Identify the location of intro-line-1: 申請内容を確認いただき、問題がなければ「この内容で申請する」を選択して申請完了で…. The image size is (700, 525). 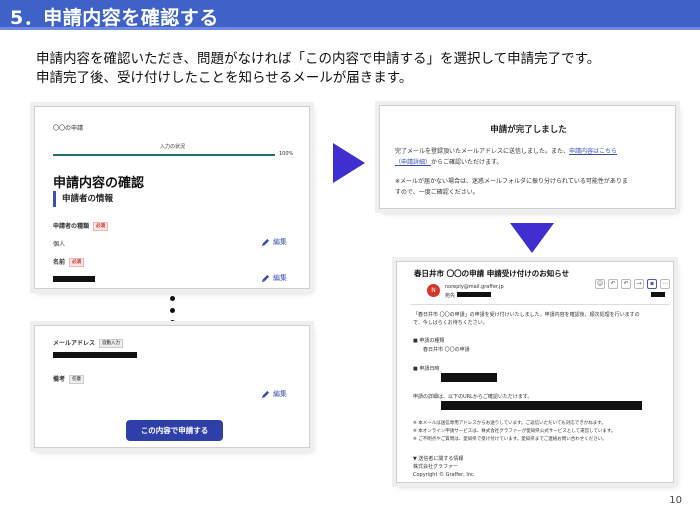
(318, 59).